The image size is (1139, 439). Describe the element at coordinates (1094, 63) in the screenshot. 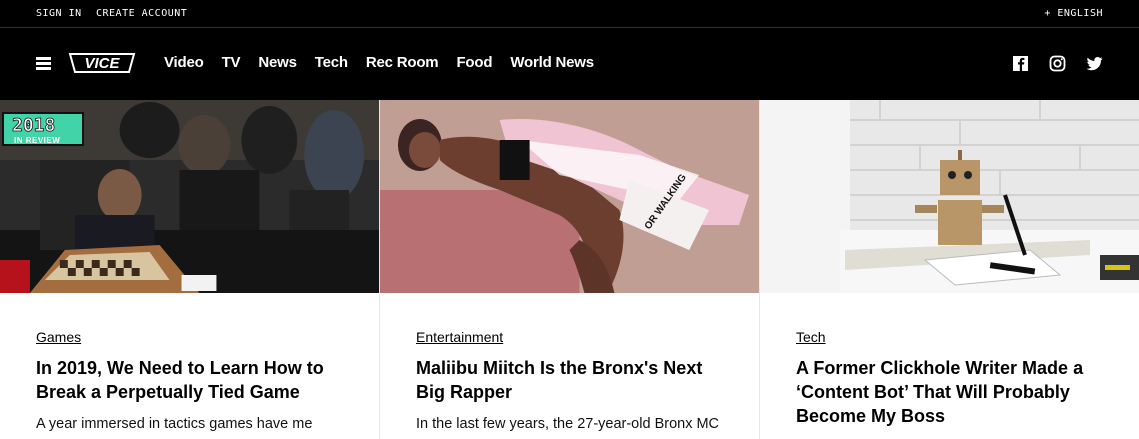

I see `twitter-icon` at that location.